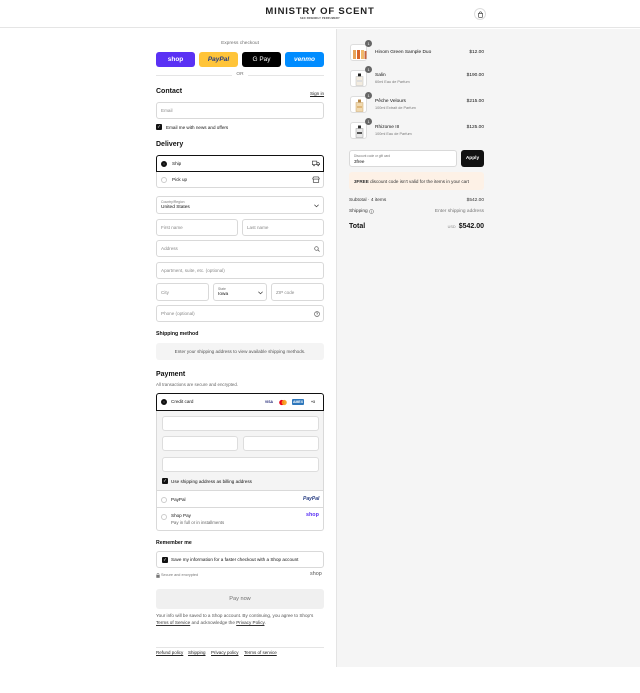 This screenshot has width=640, height=693. What do you see at coordinates (240, 248) in the screenshot?
I see `address-field: Address` at bounding box center [240, 248].